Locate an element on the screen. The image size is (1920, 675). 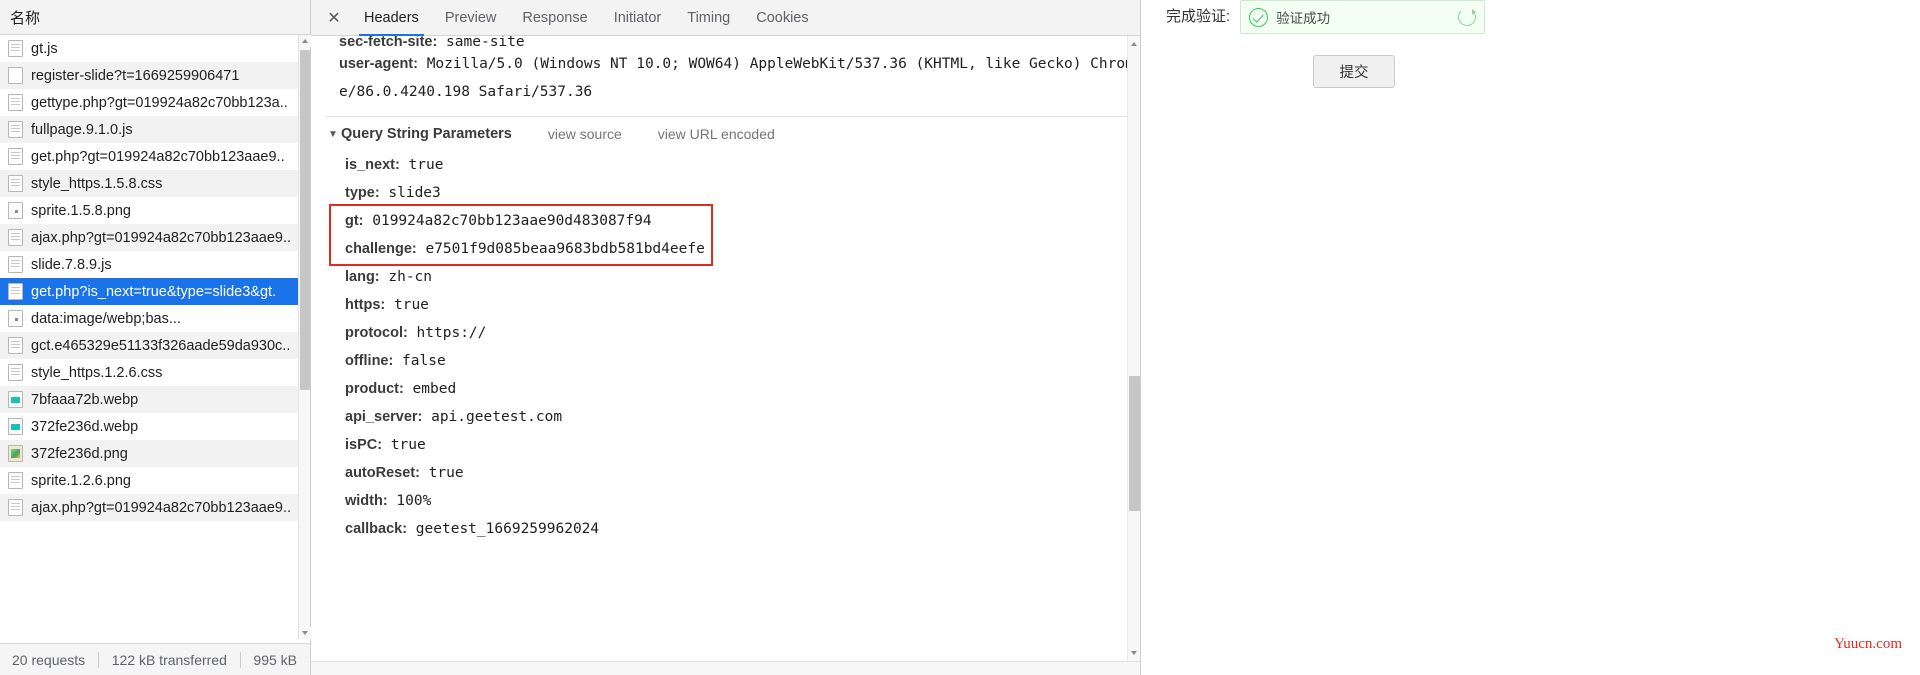
network-request-row: get.php?gt=019924a82c70bb123aae9.. is located at coordinates (155, 156).